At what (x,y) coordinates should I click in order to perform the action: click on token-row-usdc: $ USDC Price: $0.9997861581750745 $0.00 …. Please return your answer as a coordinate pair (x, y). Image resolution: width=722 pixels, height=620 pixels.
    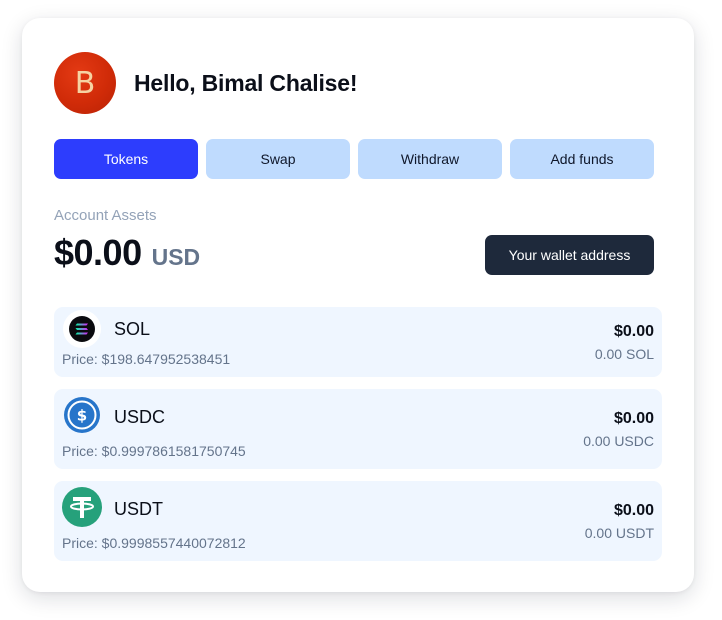
    Looking at the image, I should click on (358, 429).